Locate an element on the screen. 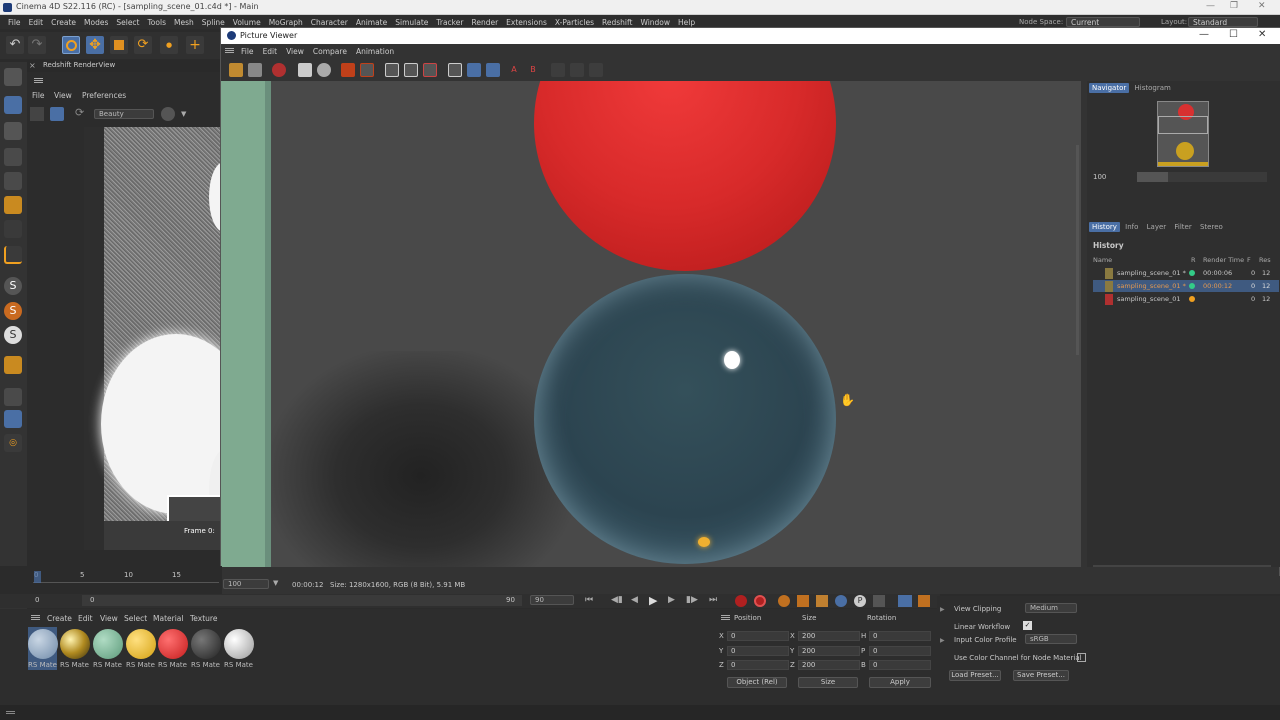 The image size is (1280, 720). next-frame-icon: ▶ is located at coordinates (671, 600).